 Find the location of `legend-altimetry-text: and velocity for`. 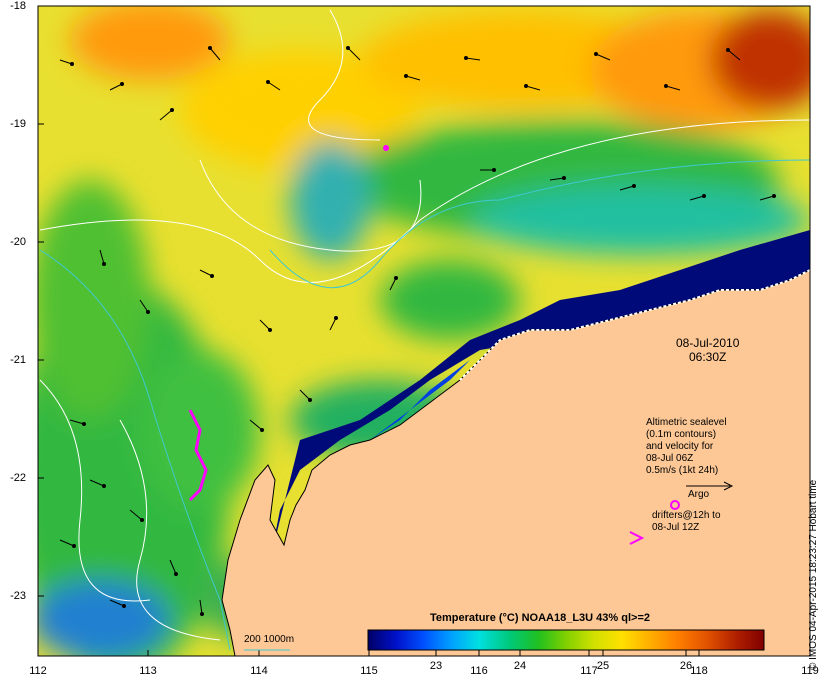

legend-altimetry-text: and velocity for is located at coordinates (680, 446).